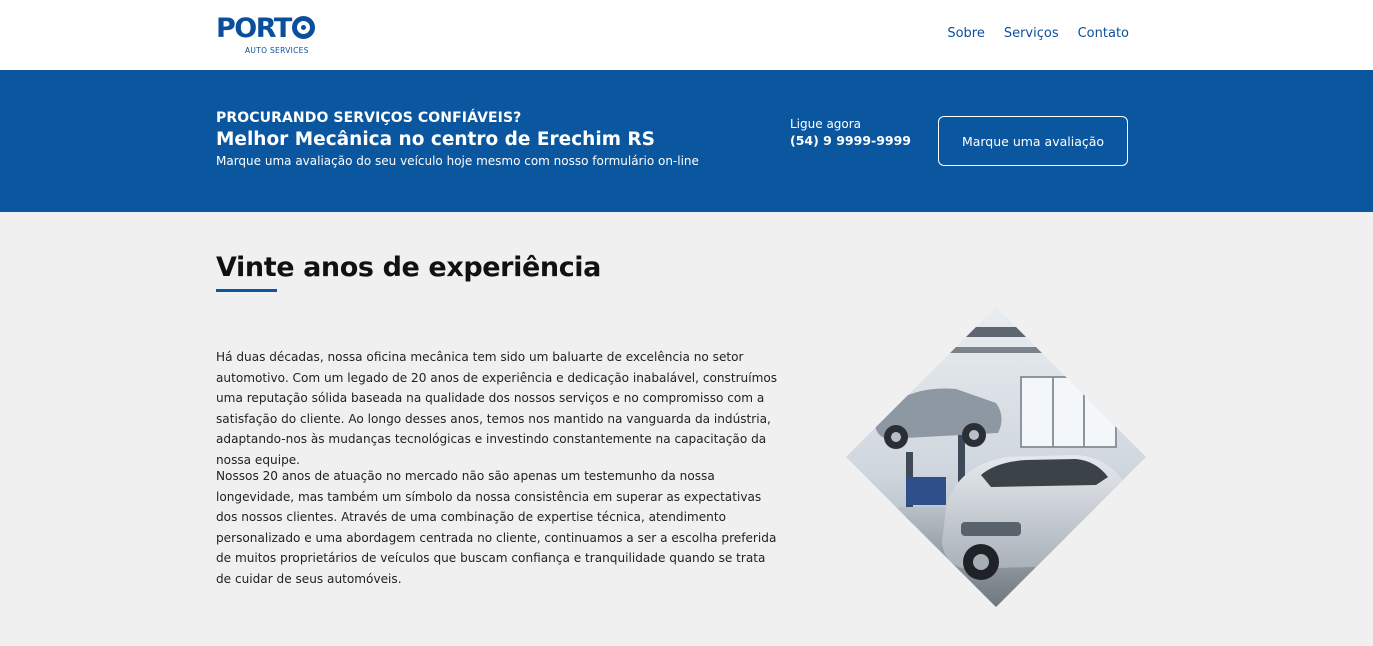  I want to click on call-label: Ligue agora, so click(826, 124).